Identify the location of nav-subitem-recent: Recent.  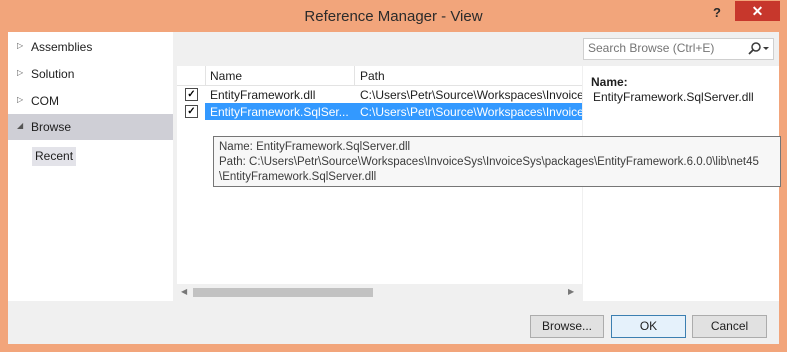
(54, 156).